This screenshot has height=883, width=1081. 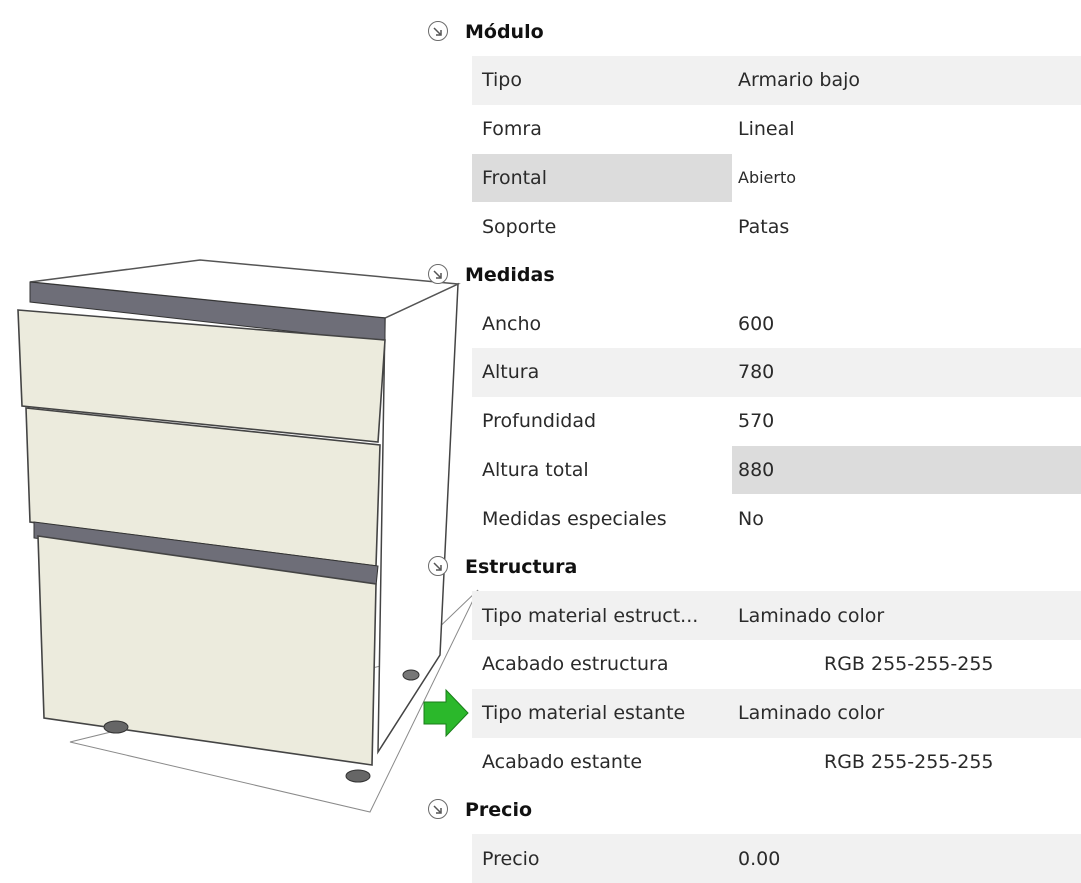 What do you see at coordinates (754, 32) in the screenshot?
I see `section-header-0: Módulo` at bounding box center [754, 32].